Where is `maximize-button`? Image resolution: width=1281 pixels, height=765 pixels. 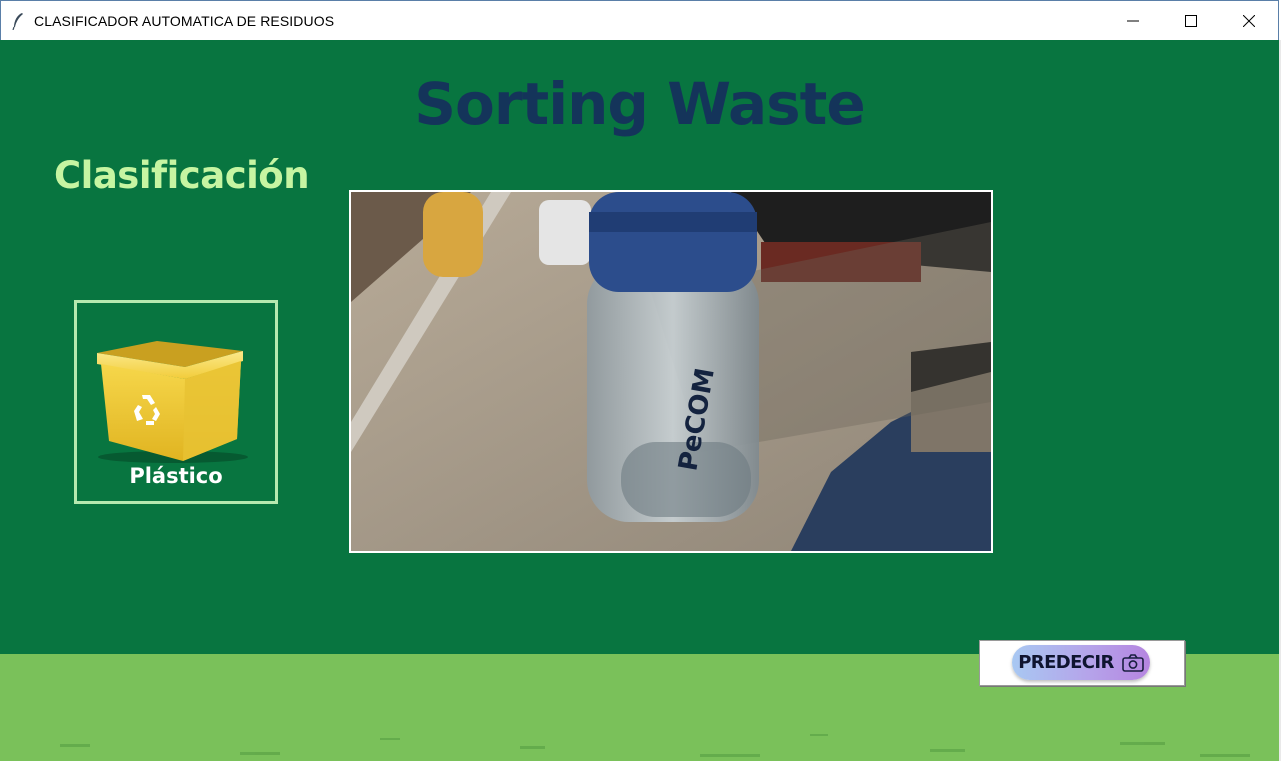 maximize-button is located at coordinates (1191, 21).